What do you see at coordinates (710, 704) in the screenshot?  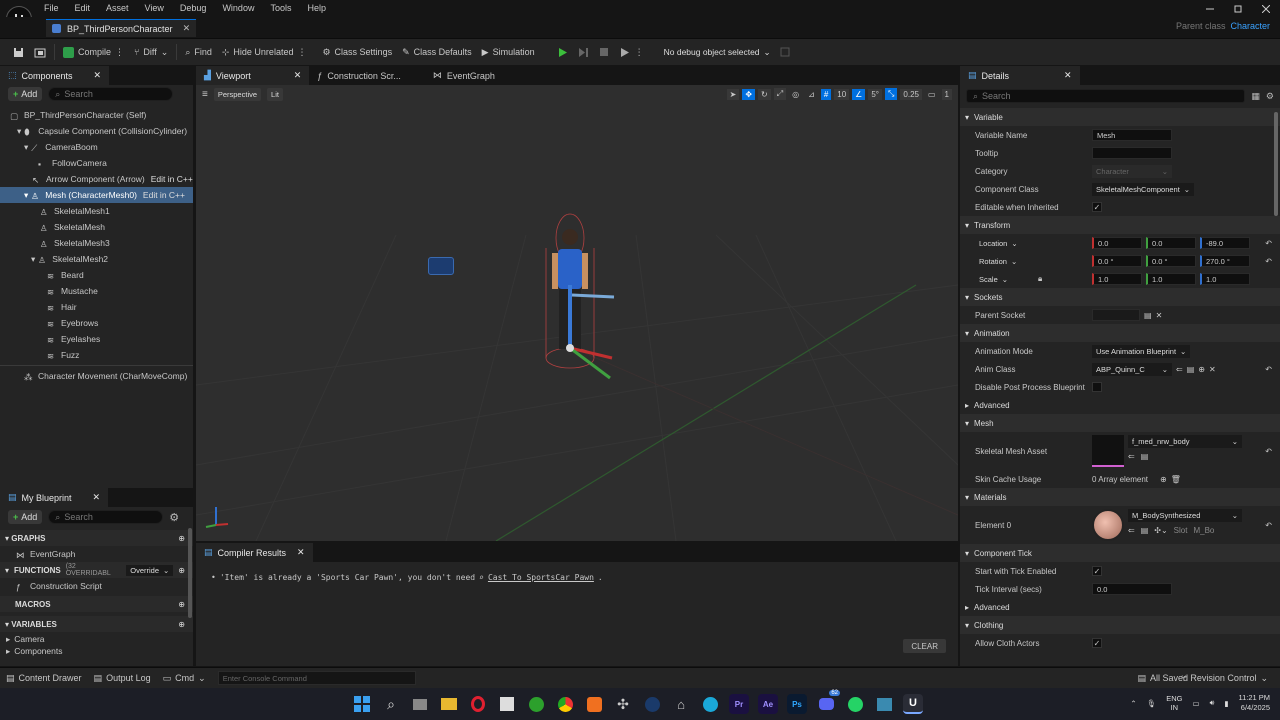 I see `edge-icon` at bounding box center [710, 704].